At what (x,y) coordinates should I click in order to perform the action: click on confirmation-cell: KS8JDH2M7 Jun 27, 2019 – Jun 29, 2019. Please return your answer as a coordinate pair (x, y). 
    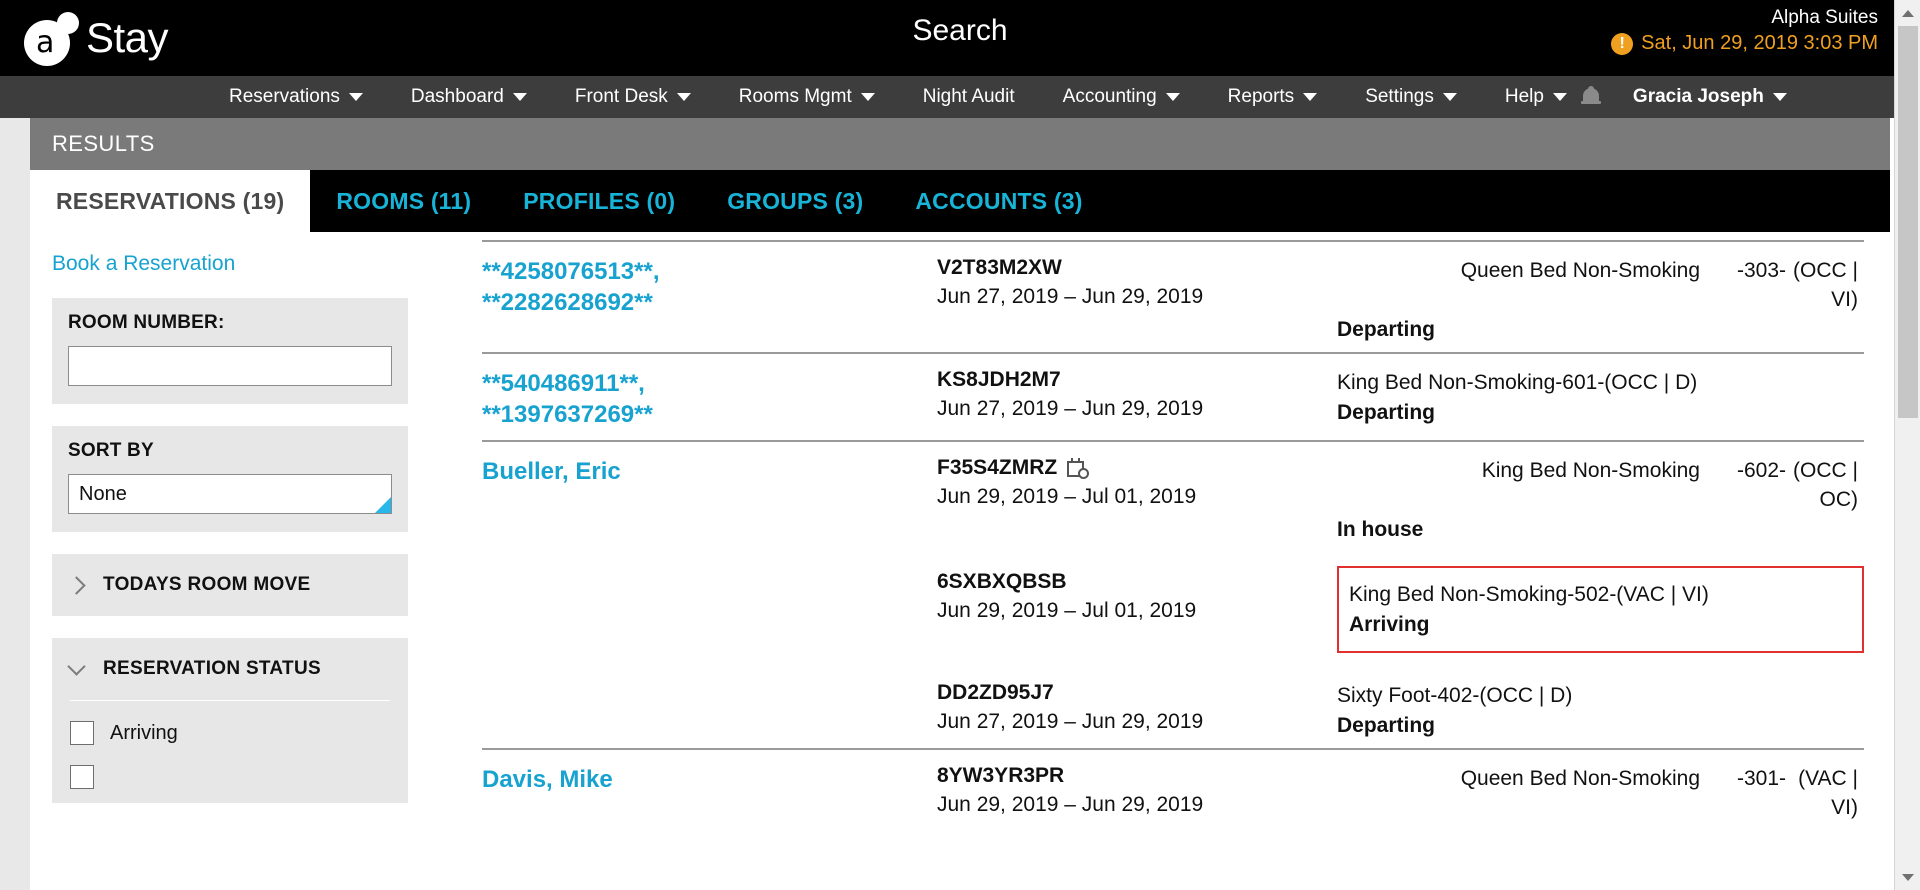
    Looking at the image, I should click on (1137, 391).